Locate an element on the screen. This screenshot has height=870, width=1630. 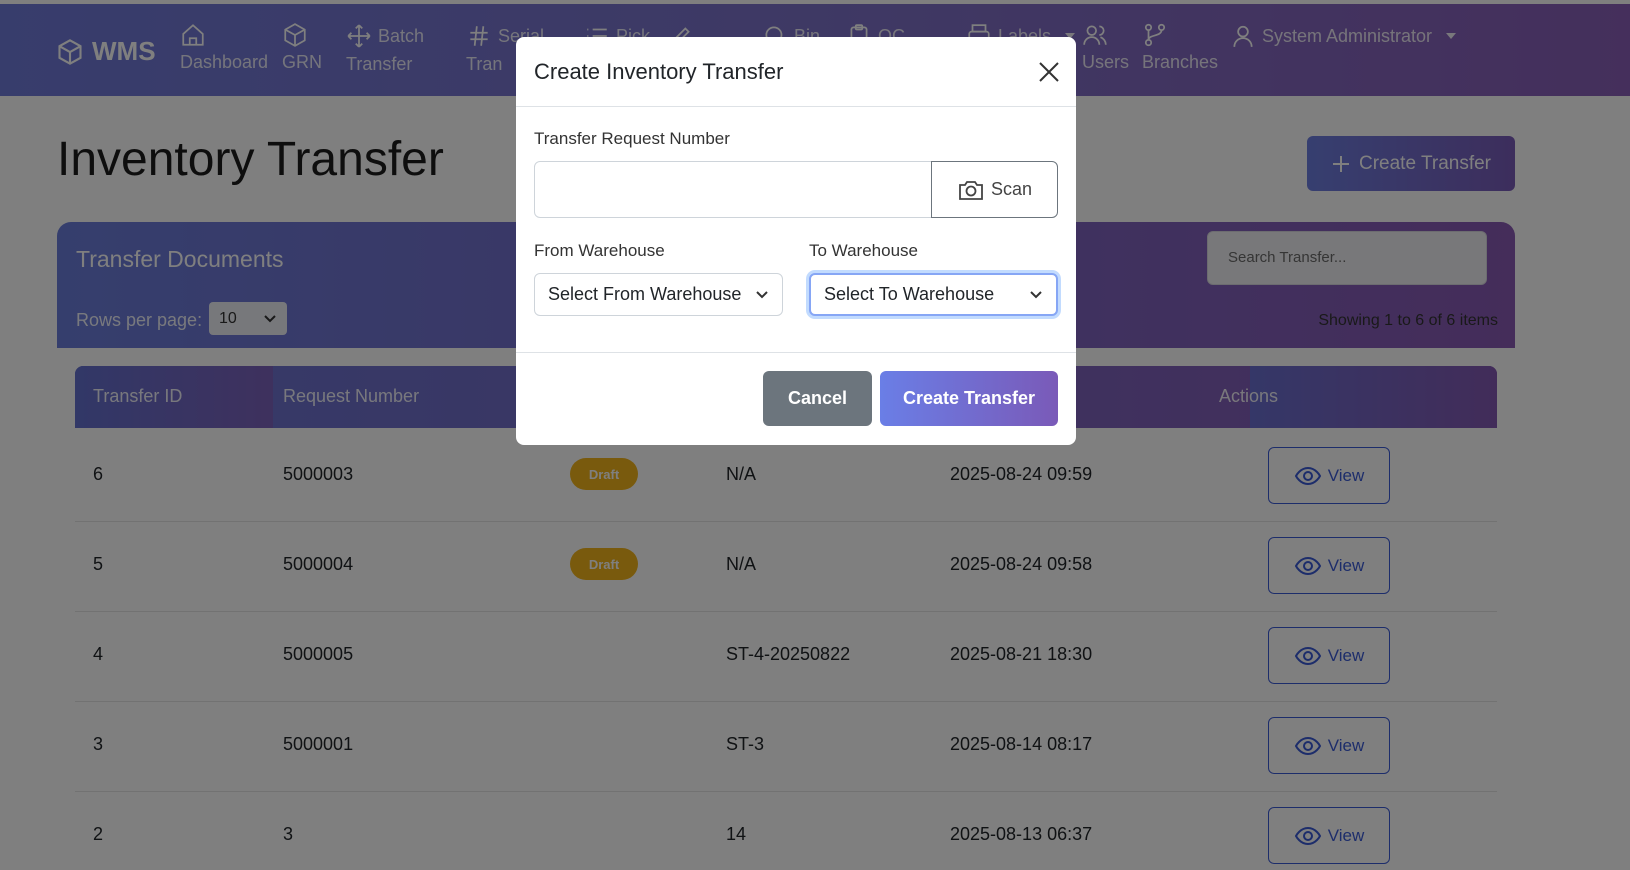
modal-footer-divider is located at coordinates (796, 352).